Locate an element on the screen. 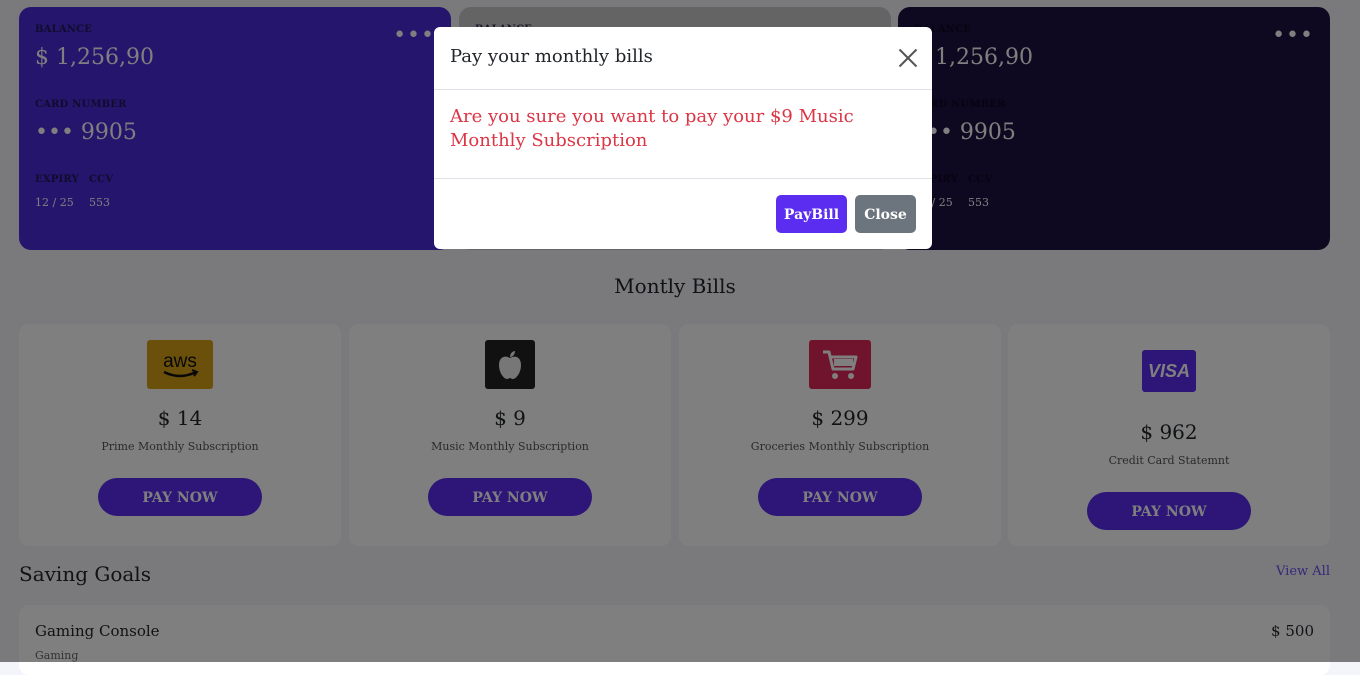 Image resolution: width=1360 pixels, height=675 pixels. modal-title: Pay your monthly bills is located at coordinates (551, 56).